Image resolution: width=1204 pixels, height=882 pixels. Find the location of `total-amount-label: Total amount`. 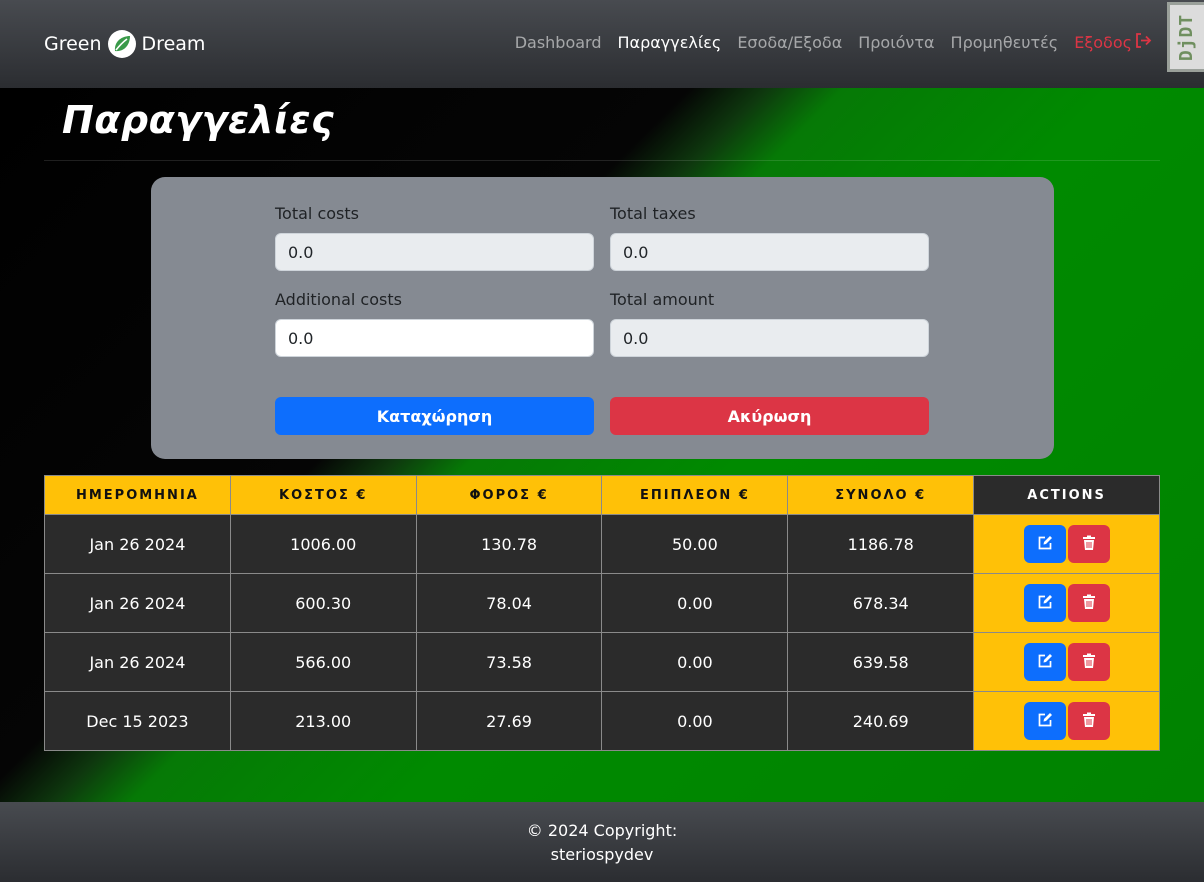

total-amount-label: Total amount is located at coordinates (662, 299).